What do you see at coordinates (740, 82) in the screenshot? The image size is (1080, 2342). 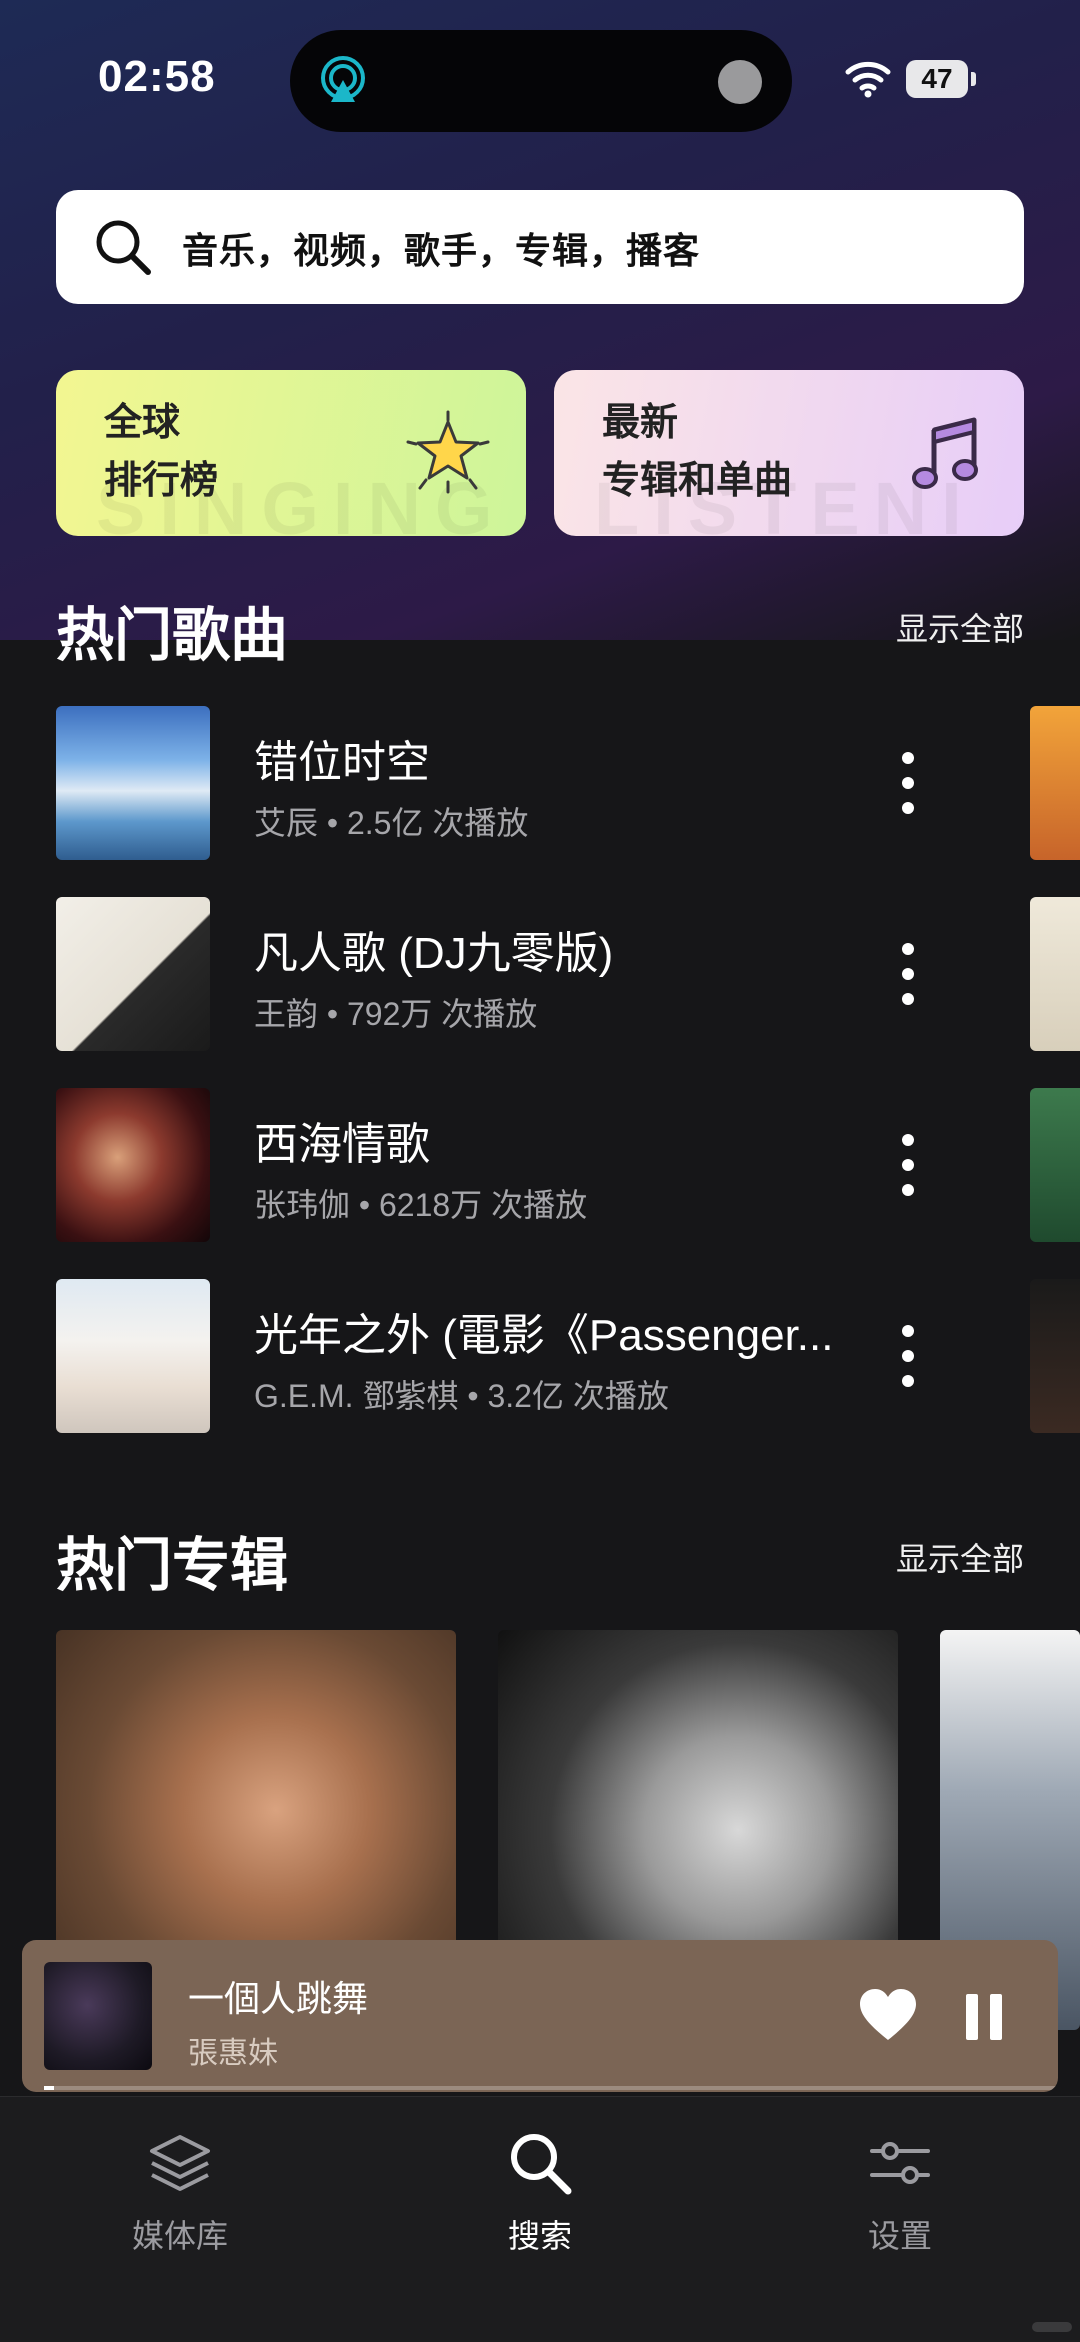 I see `island-indicator` at bounding box center [740, 82].